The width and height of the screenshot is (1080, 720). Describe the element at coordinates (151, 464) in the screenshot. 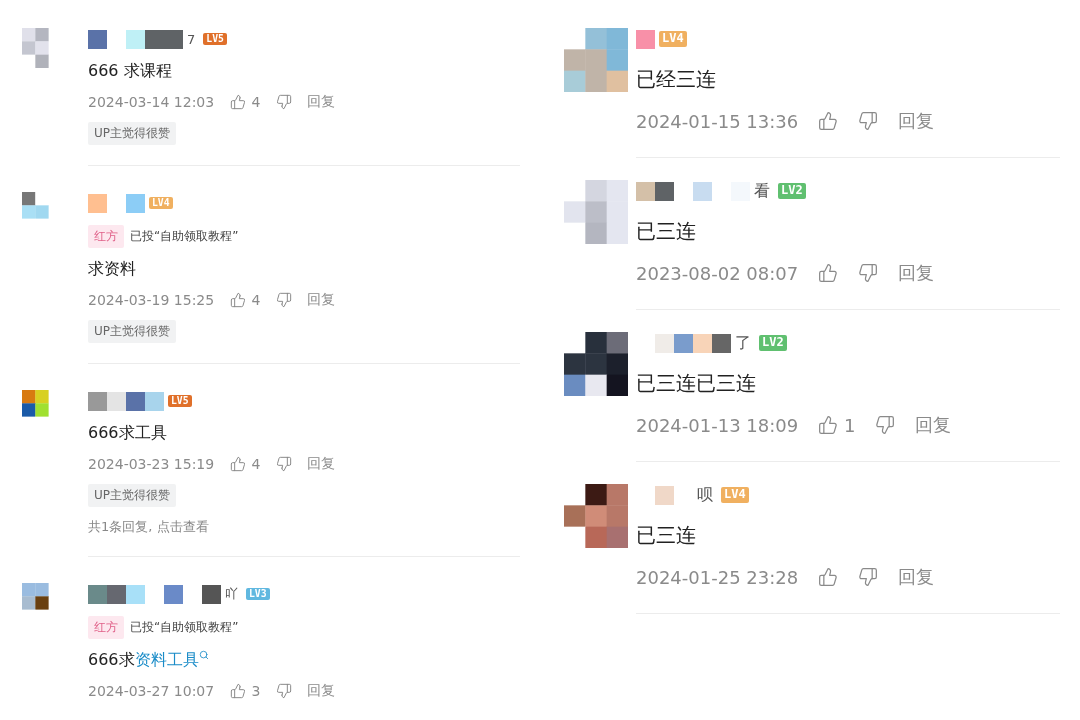

I see `comment-date: 2024-03-23 15:19` at that location.